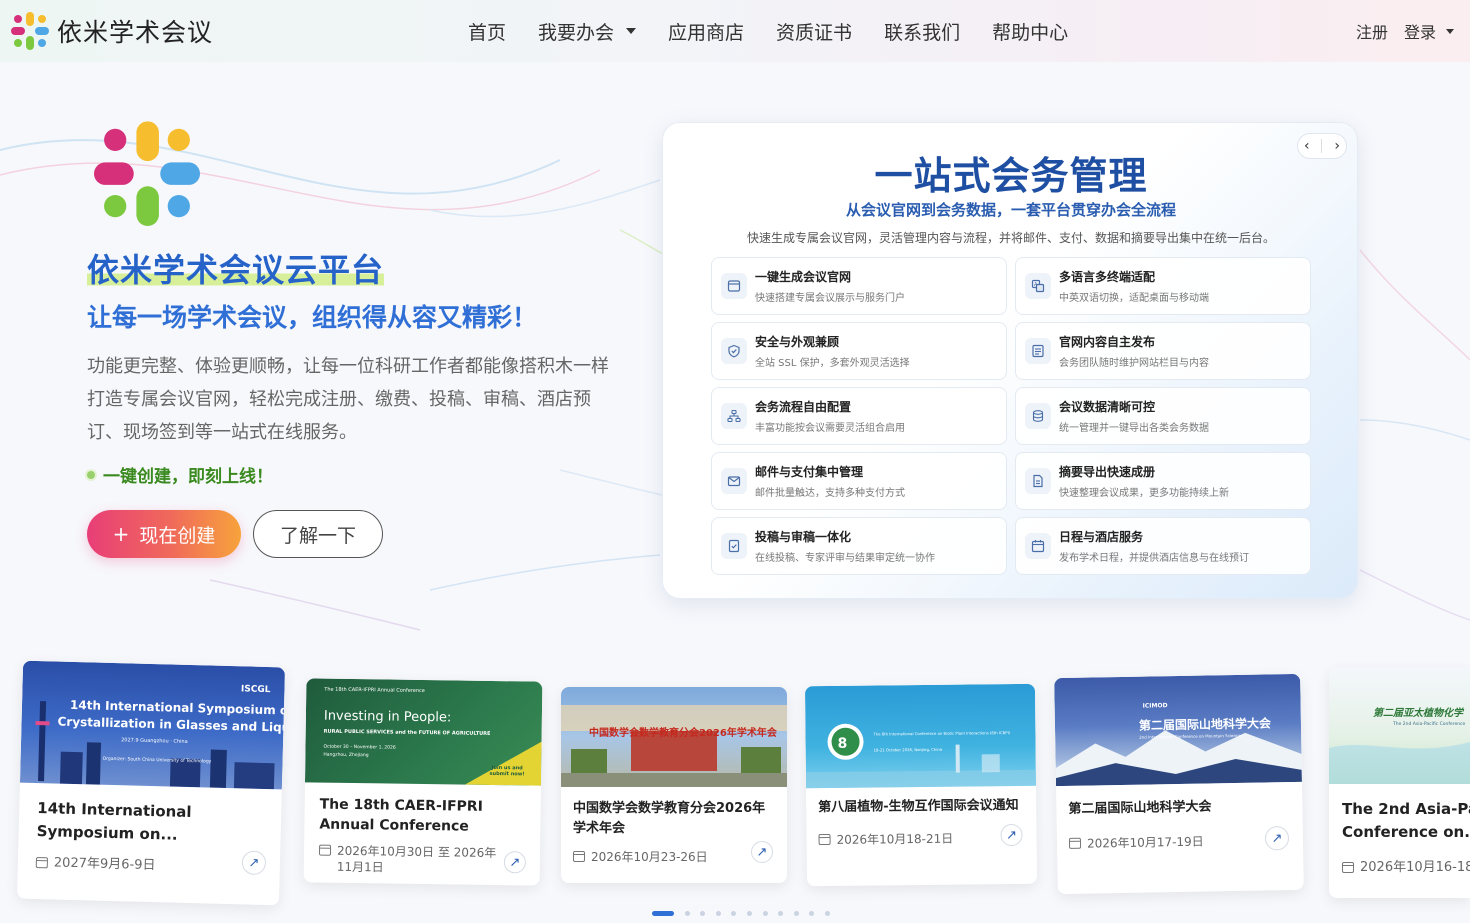  What do you see at coordinates (135, 32) in the screenshot?
I see `brand-name: 依米学术会议` at bounding box center [135, 32].